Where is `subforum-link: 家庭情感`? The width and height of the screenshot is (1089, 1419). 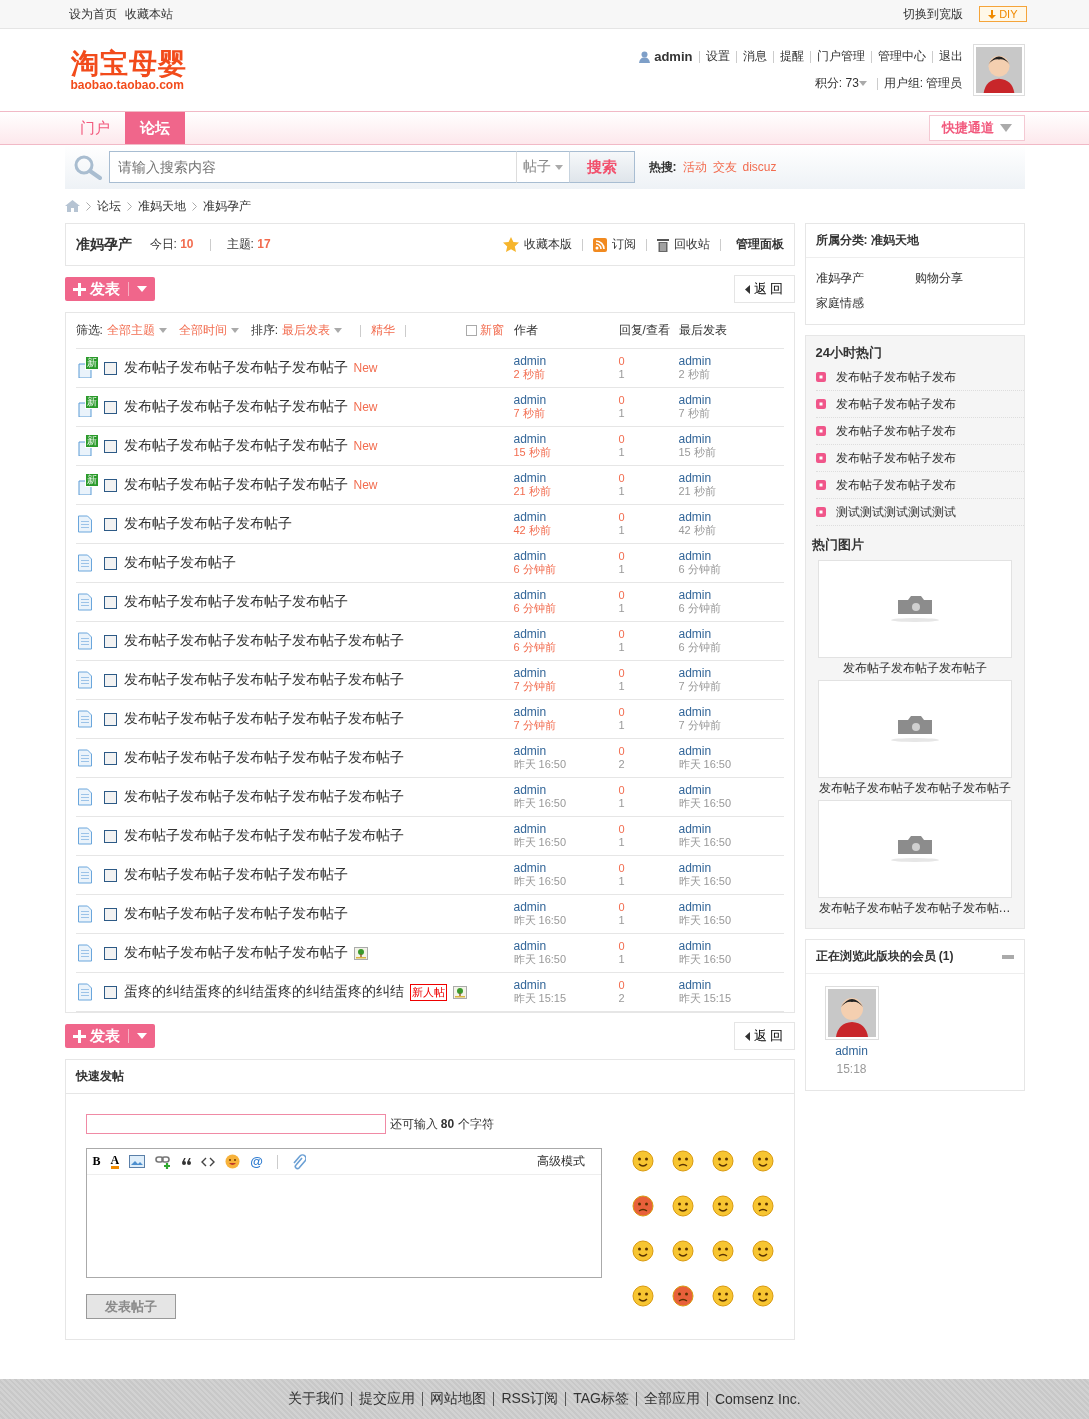
subforum-link: 家庭情感 is located at coordinates (865, 303).